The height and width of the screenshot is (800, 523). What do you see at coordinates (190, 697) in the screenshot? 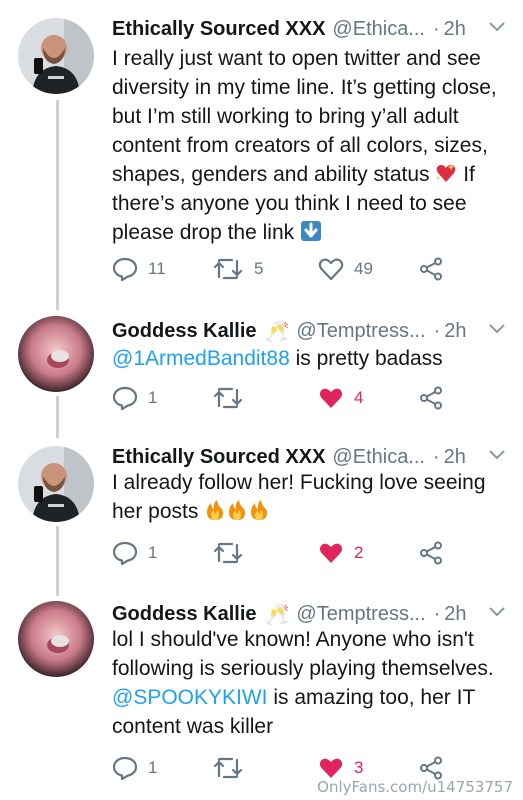
I see `mention-link: @SPOOKYKIWI` at bounding box center [190, 697].